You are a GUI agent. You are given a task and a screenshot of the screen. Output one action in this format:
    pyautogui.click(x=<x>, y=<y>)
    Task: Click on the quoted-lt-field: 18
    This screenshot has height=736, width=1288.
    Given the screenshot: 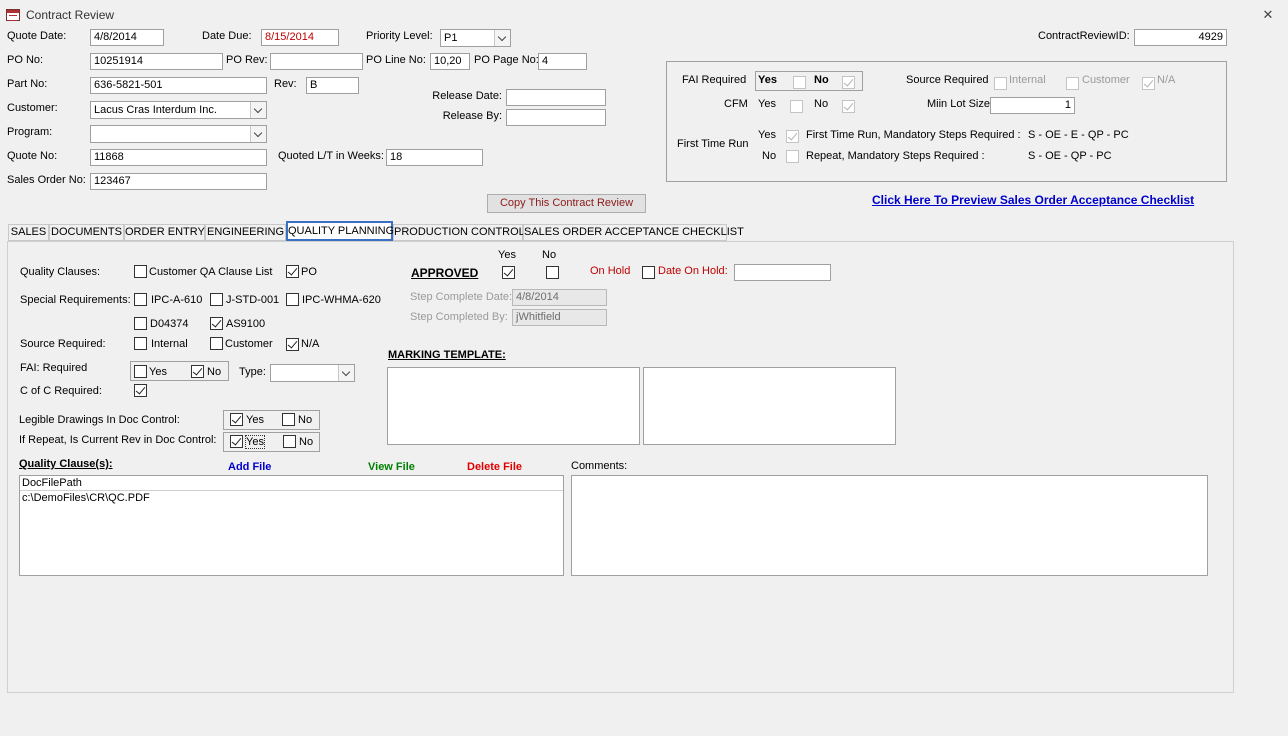 What is the action you would take?
    pyautogui.click(x=434, y=157)
    